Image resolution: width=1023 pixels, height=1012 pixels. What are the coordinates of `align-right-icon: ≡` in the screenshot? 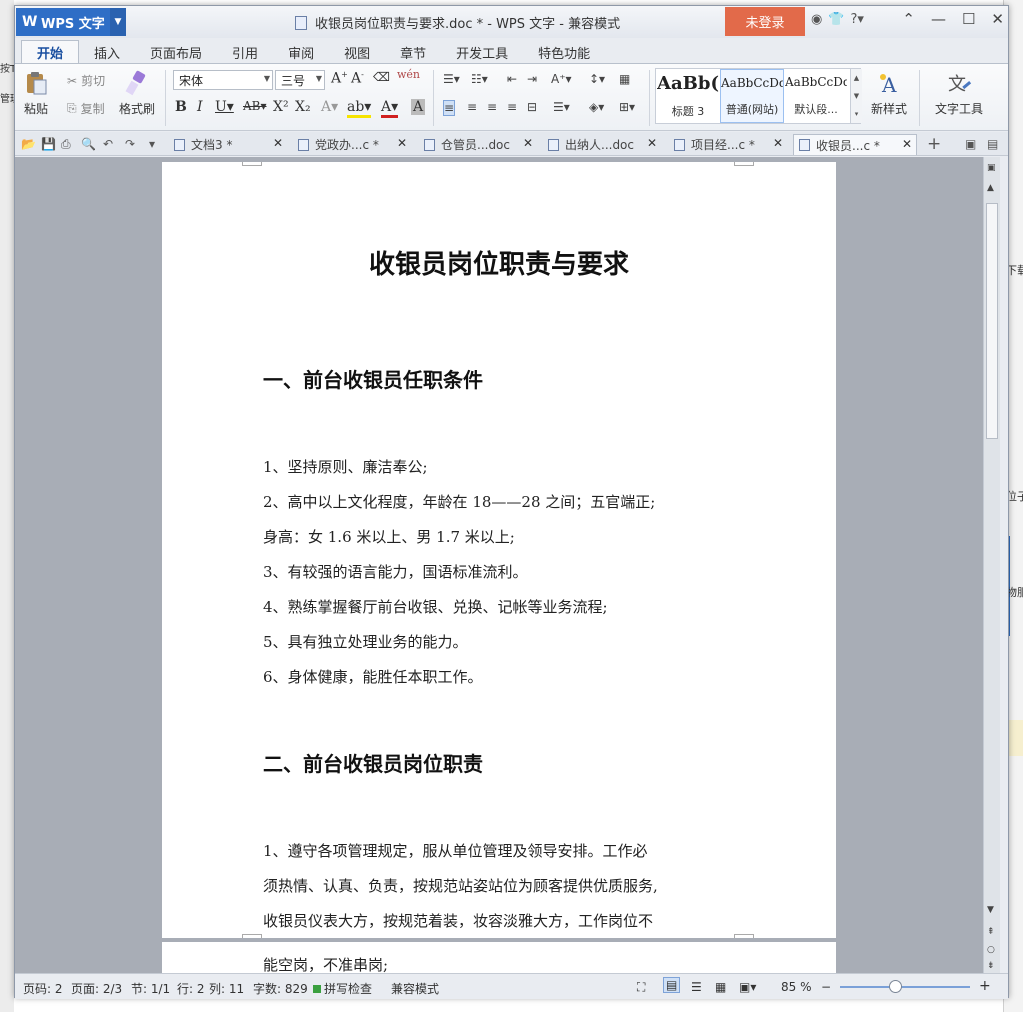 It's located at (492, 107).